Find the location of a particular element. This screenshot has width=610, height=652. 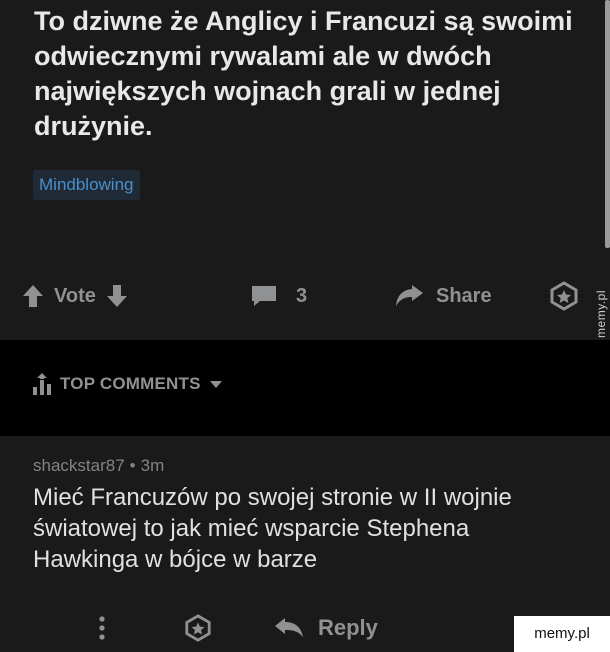

comments-button: 3 is located at coordinates (278, 296).